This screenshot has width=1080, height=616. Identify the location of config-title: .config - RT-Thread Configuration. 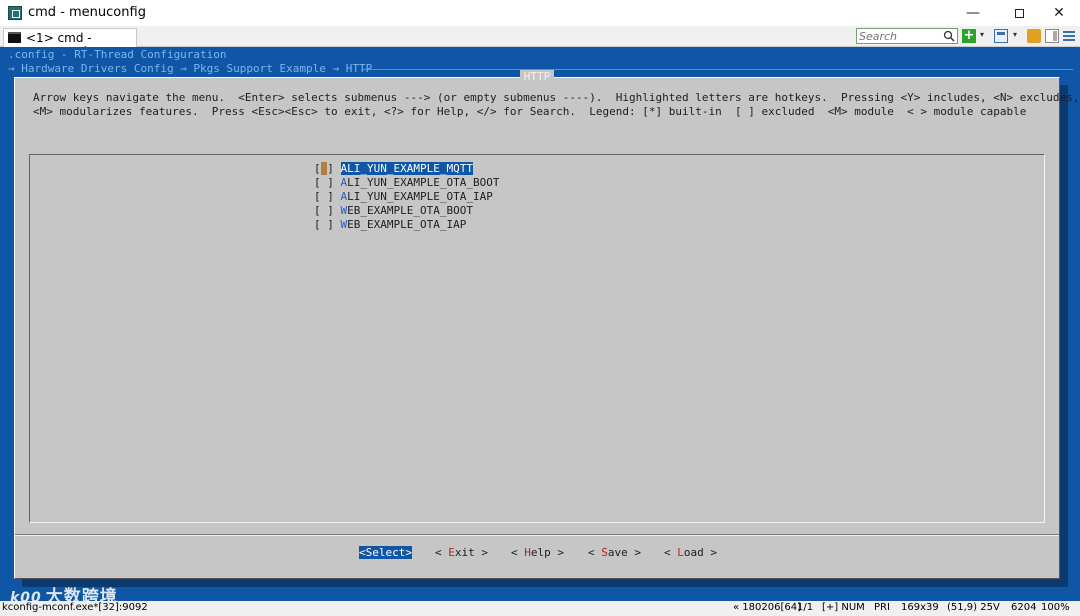
(117, 54).